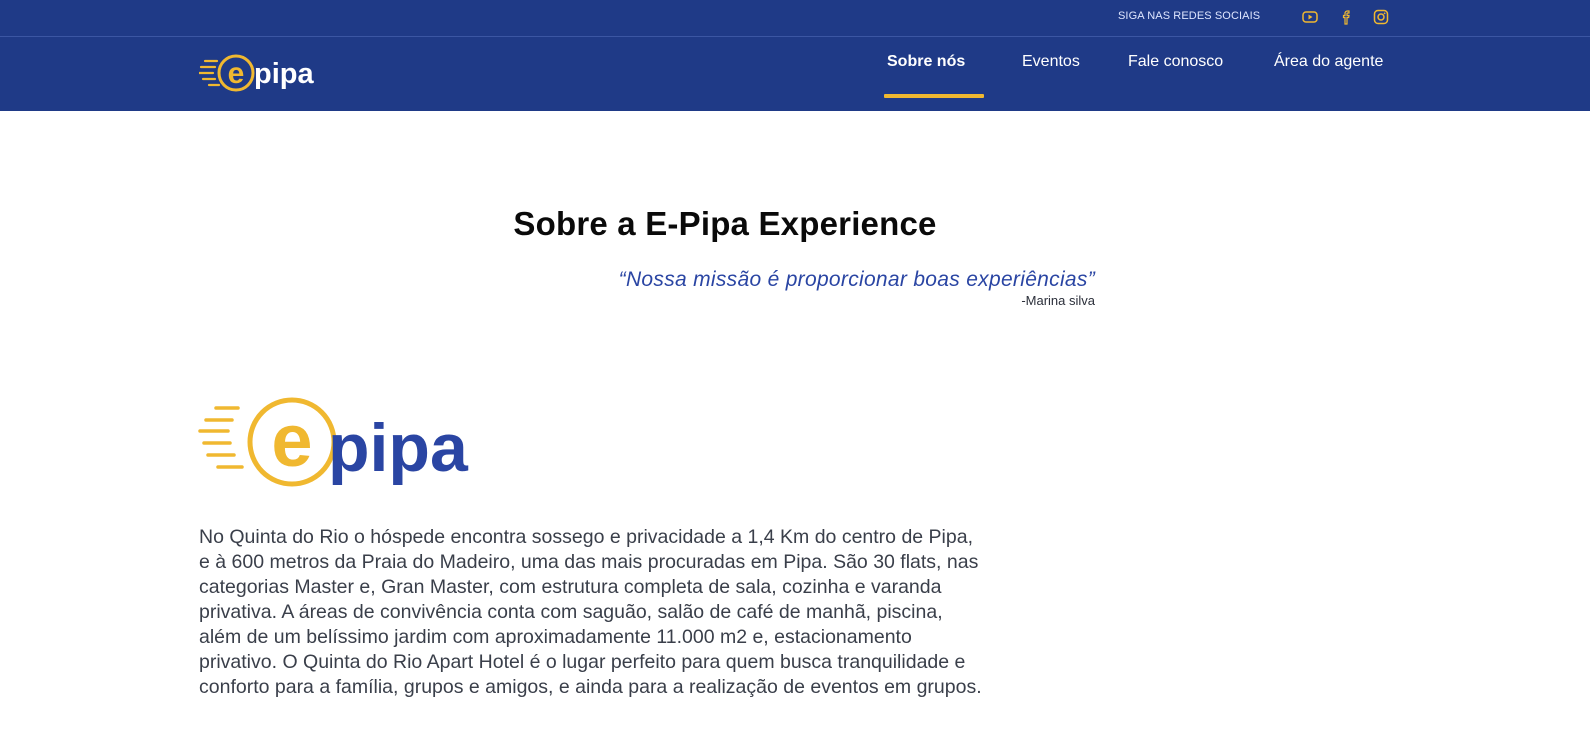 The width and height of the screenshot is (1590, 756). I want to click on social-label: SIGA NAS REDES SOCIAIS, so click(1189, 16).